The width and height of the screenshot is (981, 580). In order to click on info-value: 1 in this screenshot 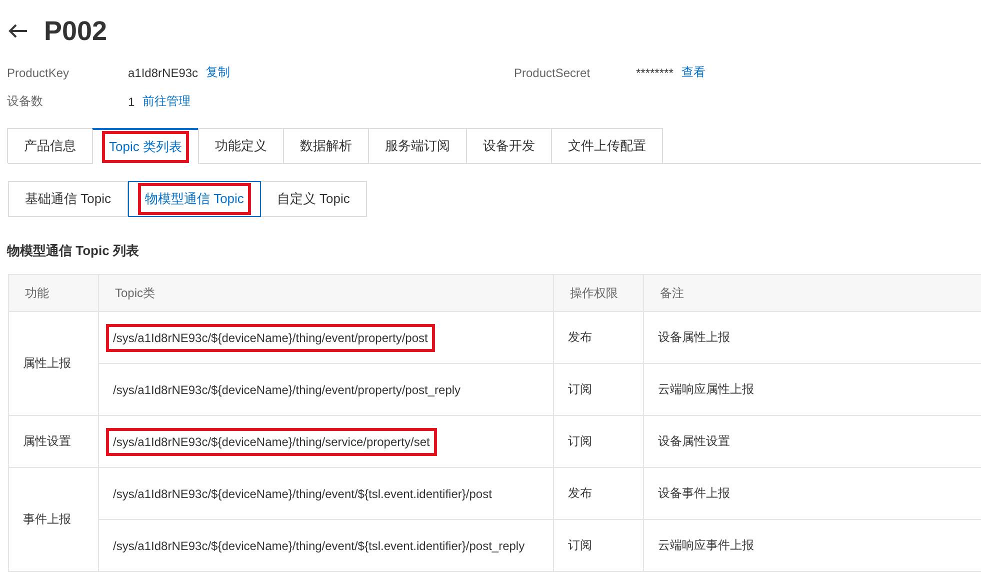, I will do `click(131, 101)`.